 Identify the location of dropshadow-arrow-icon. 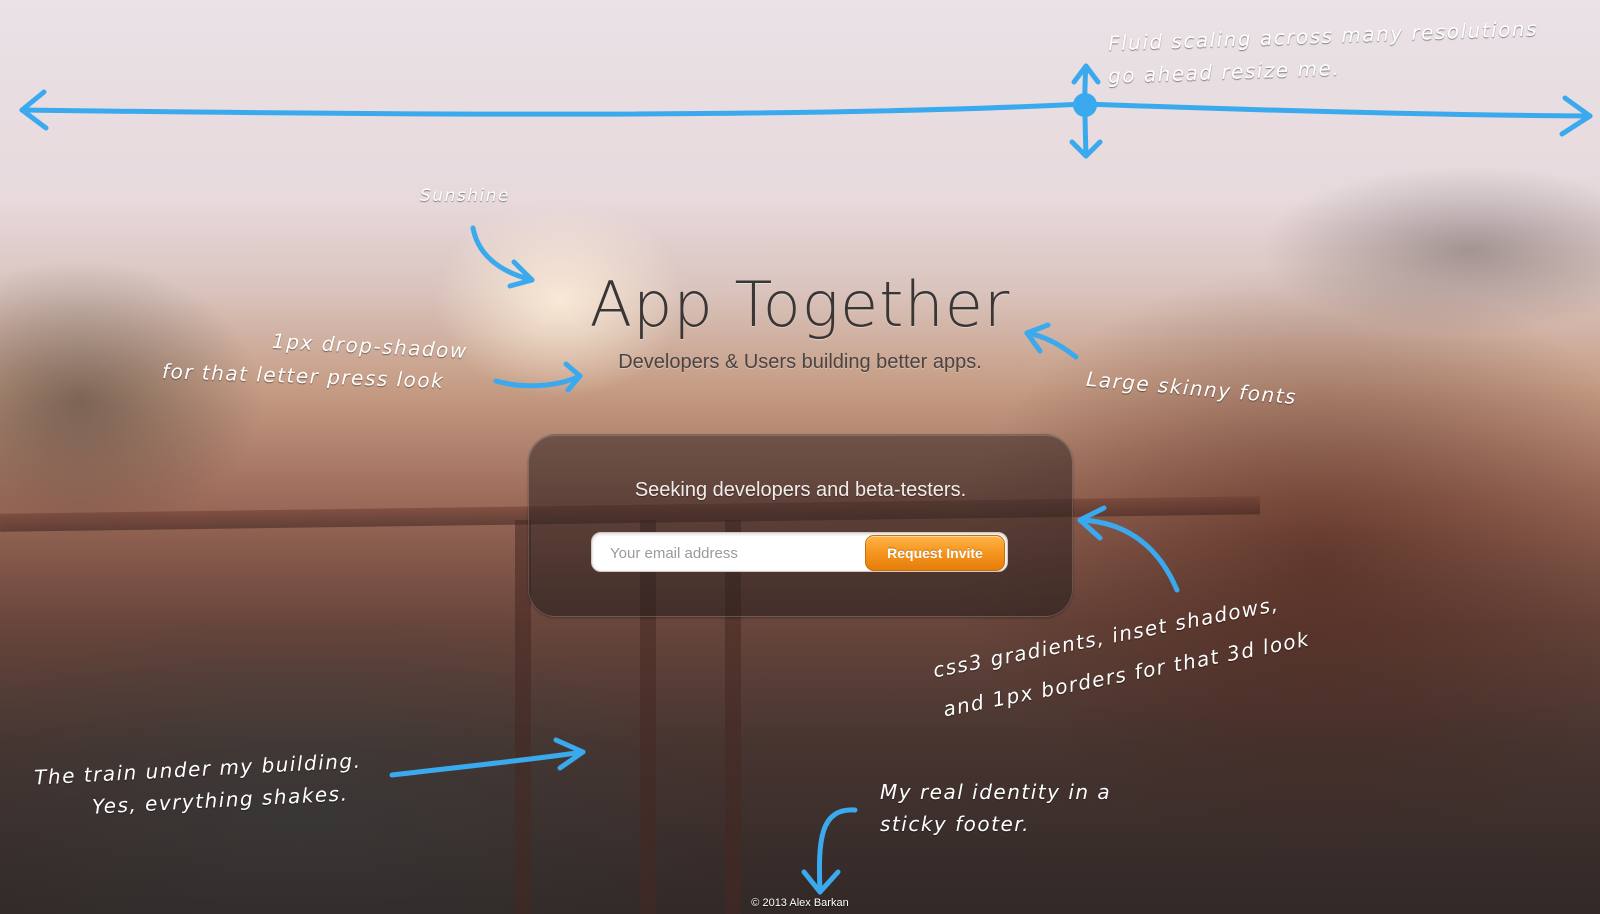
(538, 381).